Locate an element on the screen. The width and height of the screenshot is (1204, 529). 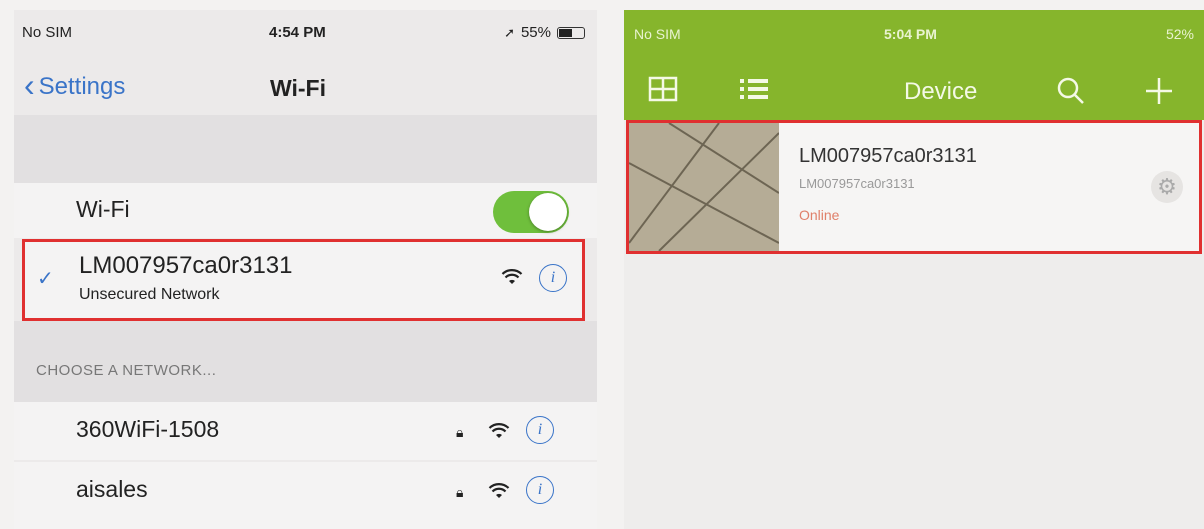
page-title: Wi-Fi is located at coordinates (298, 88).